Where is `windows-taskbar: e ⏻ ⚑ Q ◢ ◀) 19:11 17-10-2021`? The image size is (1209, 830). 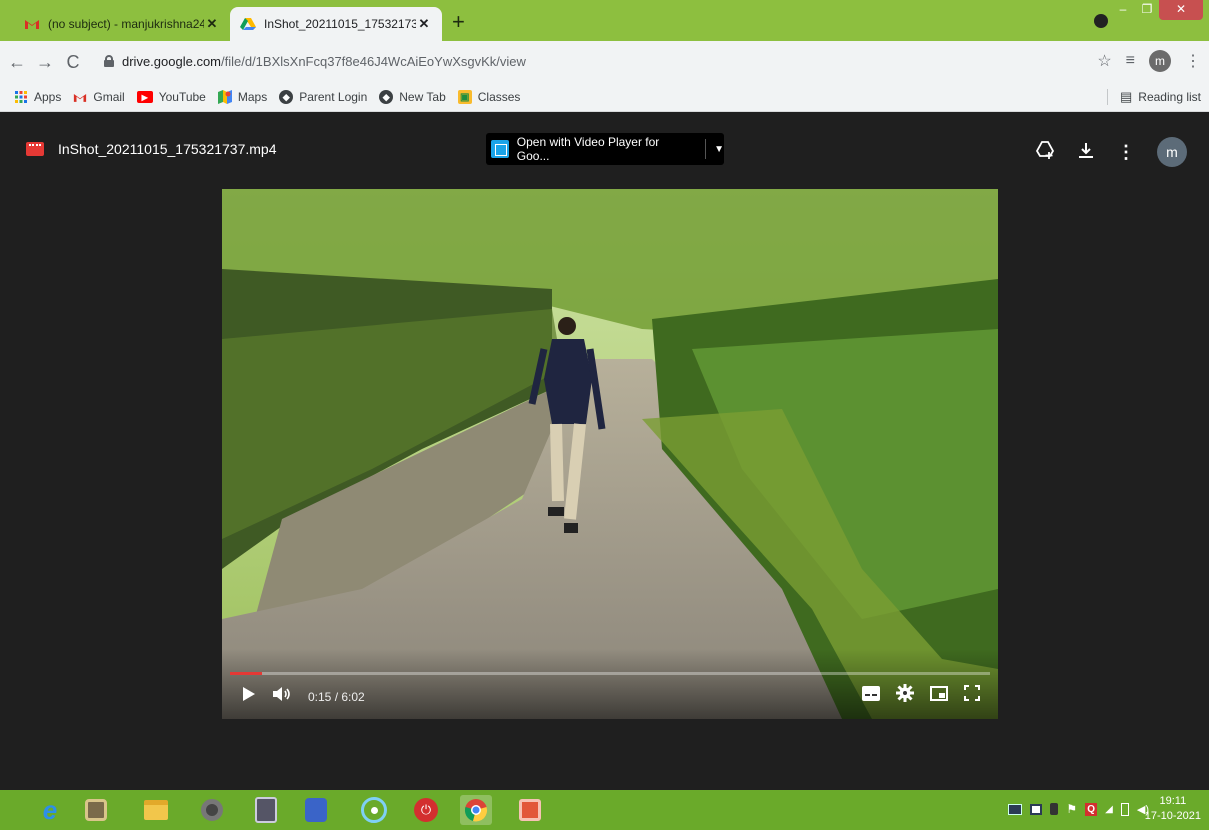
windows-taskbar: e ⏻ ⚑ Q ◢ ◀) 19:11 17-10-2021 is located at coordinates (604, 810).